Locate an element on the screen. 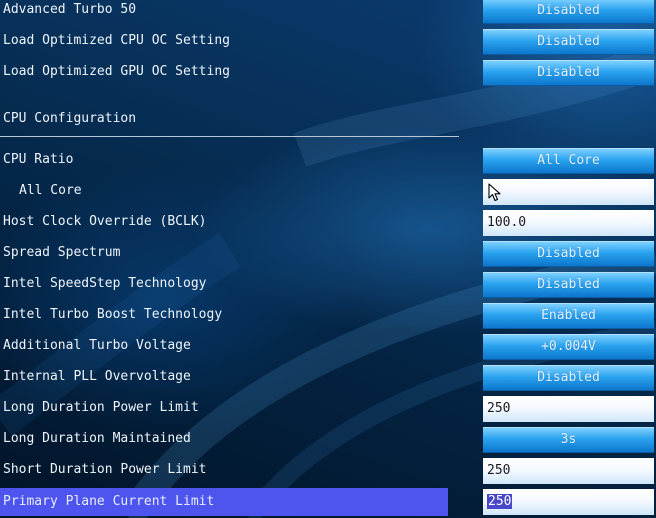  setting-row-long-duration-maintained: Long Duration Maintained 3s is located at coordinates (328, 441).